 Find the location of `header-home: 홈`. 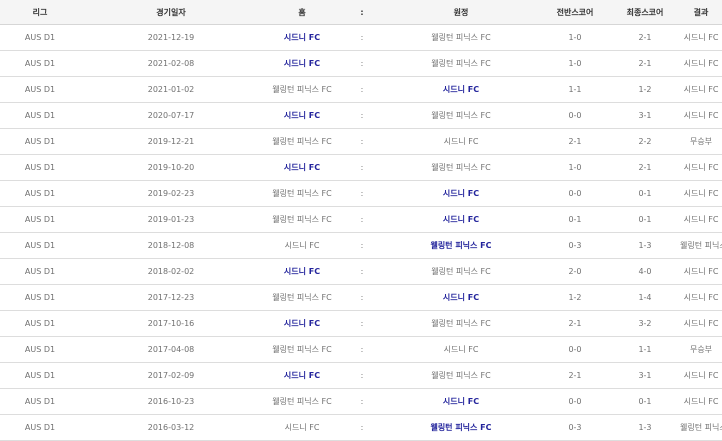

header-home: 홈 is located at coordinates (302, 12).